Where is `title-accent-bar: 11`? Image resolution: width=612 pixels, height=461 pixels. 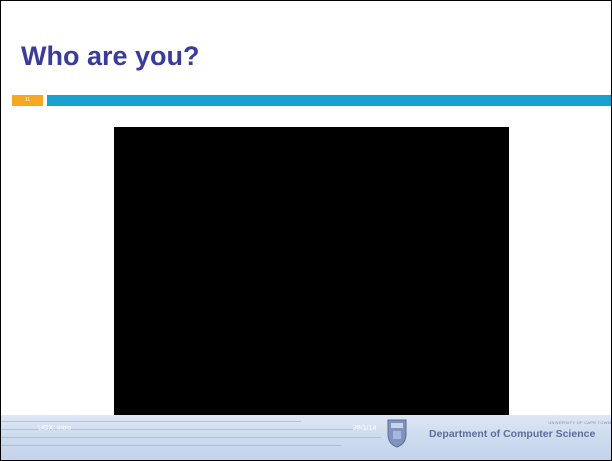 title-accent-bar: 11 is located at coordinates (306, 100).